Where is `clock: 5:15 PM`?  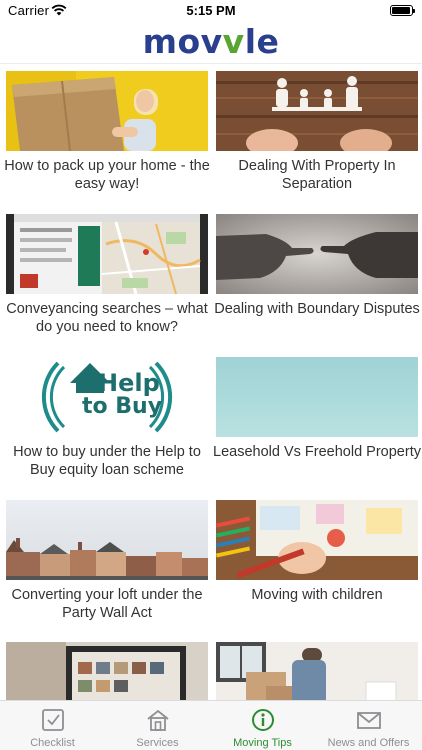 clock: 5:15 PM is located at coordinates (211, 10).